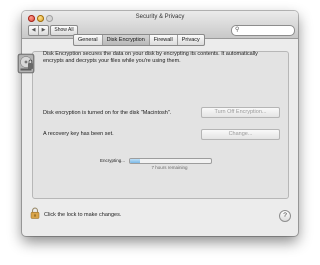 The height and width of the screenshot is (265, 320). I want to click on lock-instruction-text: Click the lock to make changes., so click(83, 215).